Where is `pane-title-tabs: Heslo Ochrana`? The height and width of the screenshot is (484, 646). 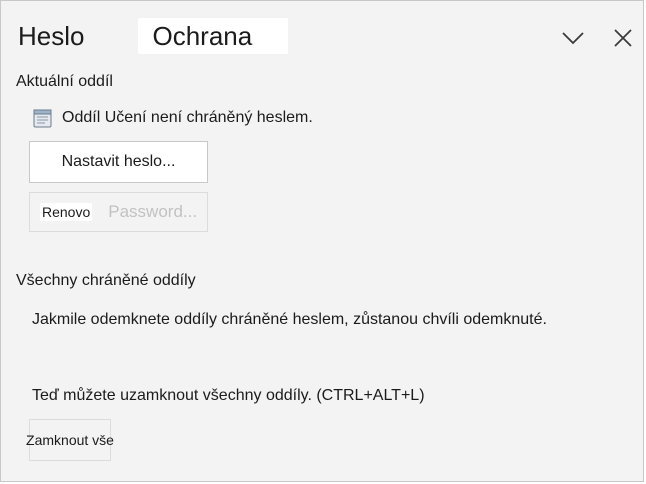
pane-title-tabs: Heslo Ochrana is located at coordinates (153, 36).